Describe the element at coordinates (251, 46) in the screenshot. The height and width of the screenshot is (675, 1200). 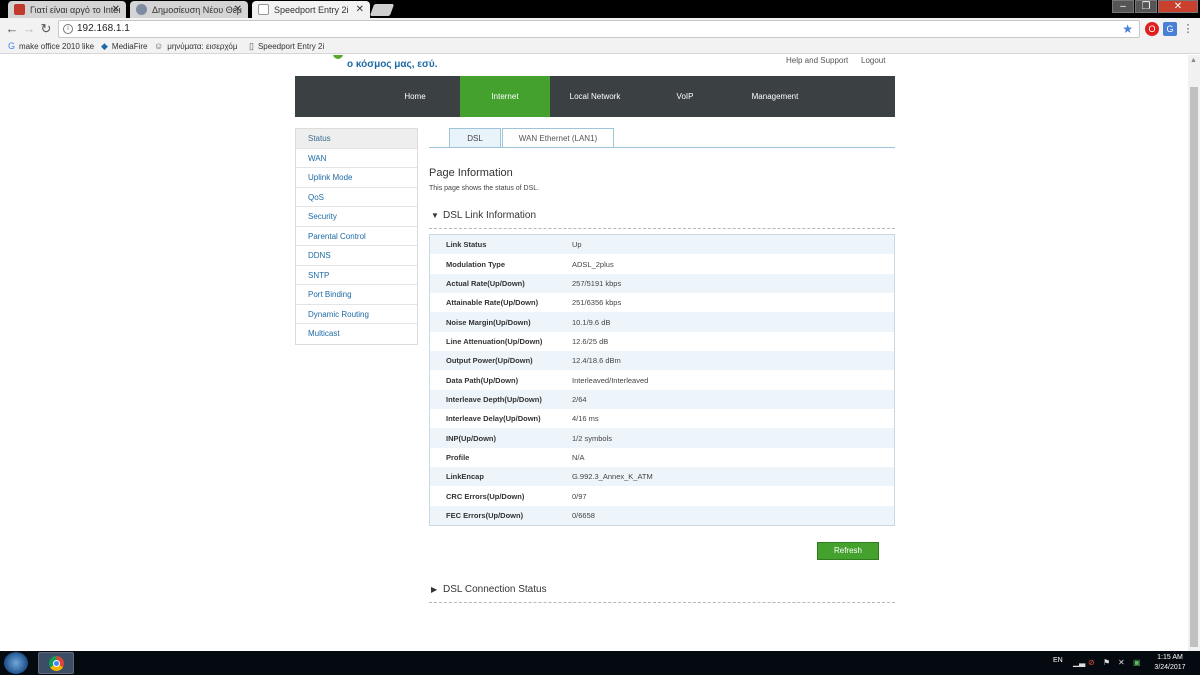
I see `page-icon: ▯` at that location.